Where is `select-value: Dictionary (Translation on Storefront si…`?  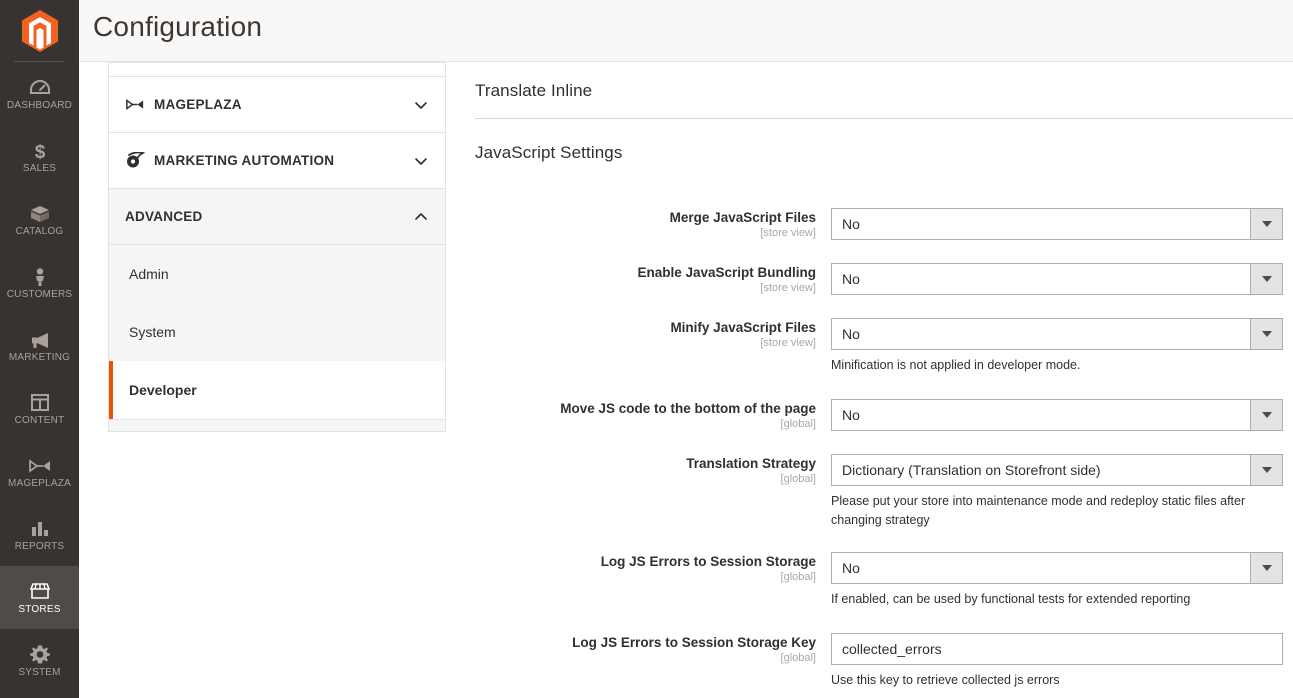 select-value: Dictionary (Translation on Storefront si… is located at coordinates (971, 470).